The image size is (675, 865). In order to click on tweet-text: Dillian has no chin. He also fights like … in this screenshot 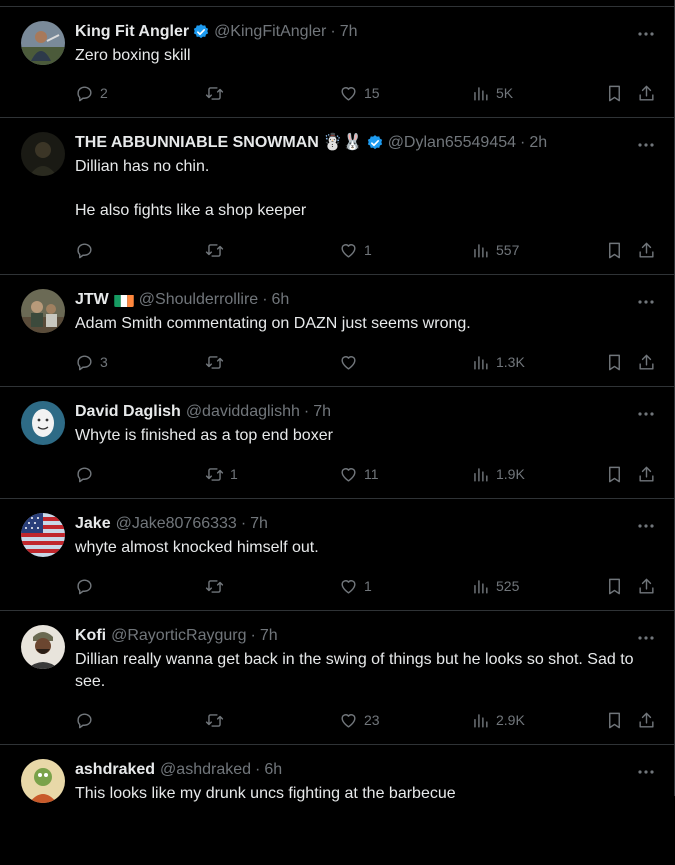, I will do `click(365, 189)`.